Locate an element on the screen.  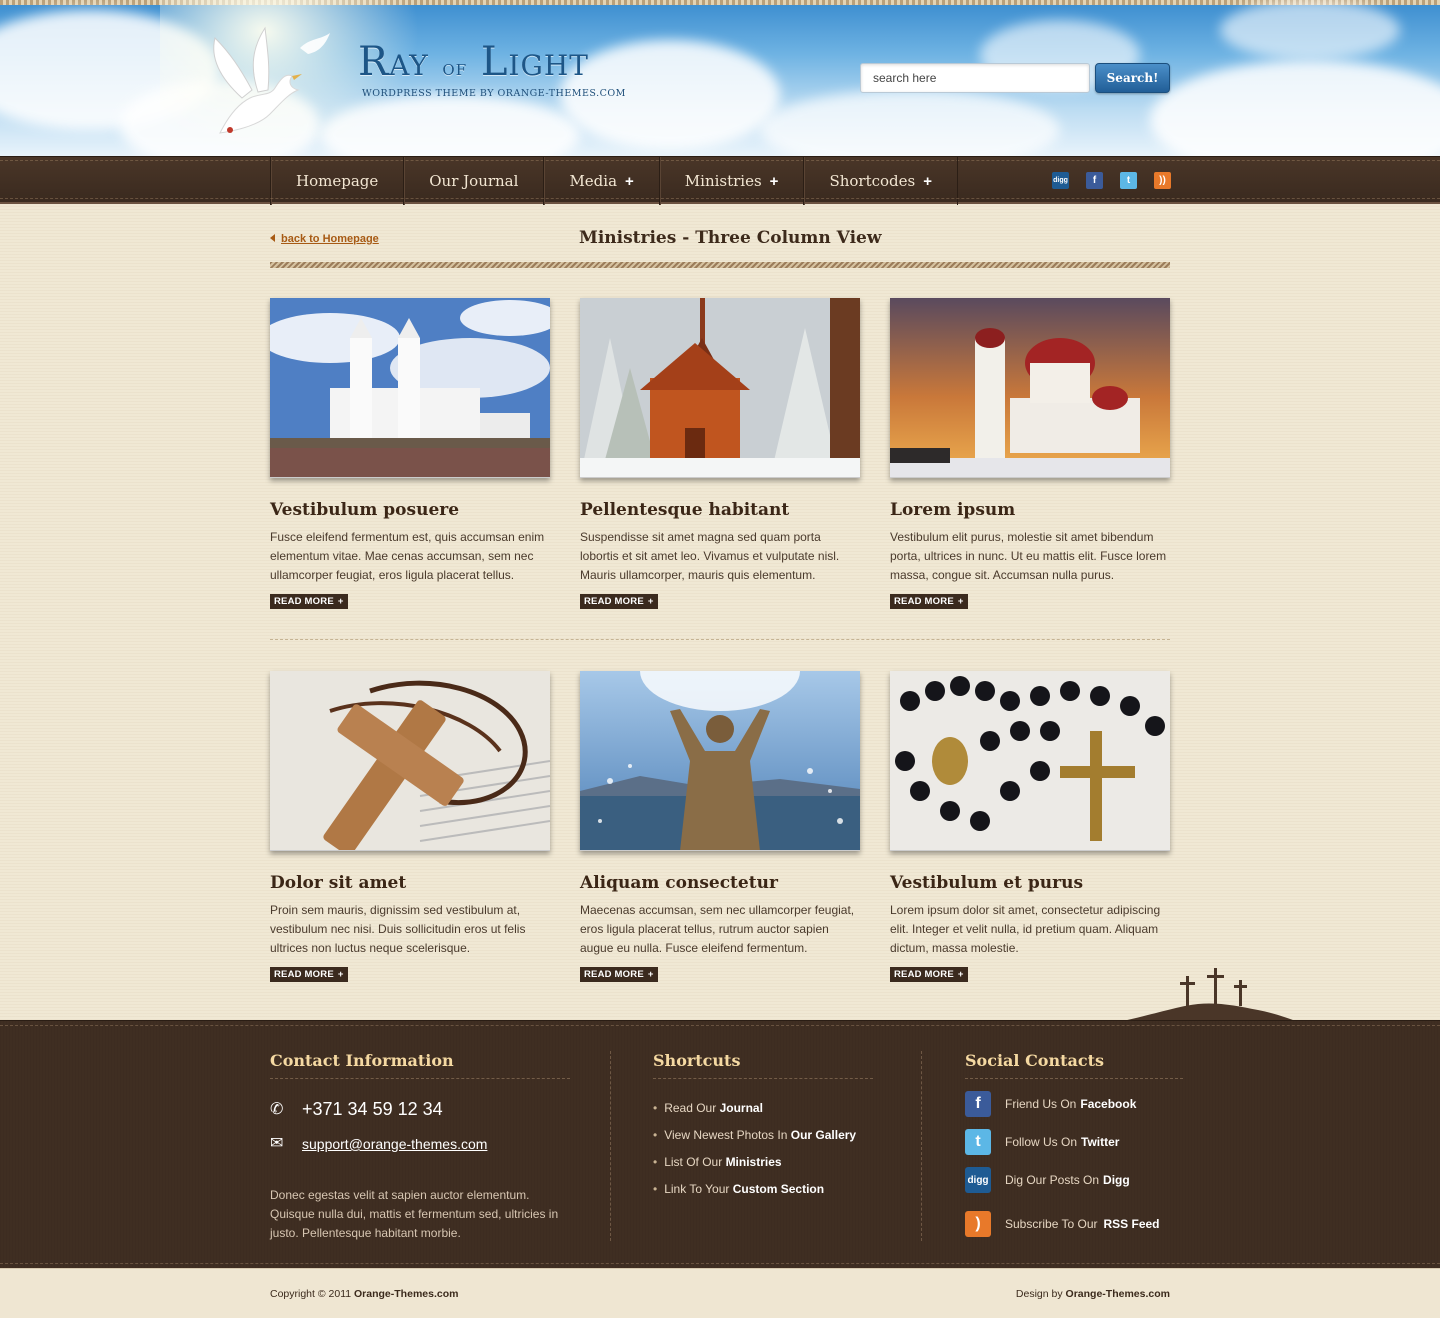
nav-item-media: Media + is located at coordinates (600, 181).